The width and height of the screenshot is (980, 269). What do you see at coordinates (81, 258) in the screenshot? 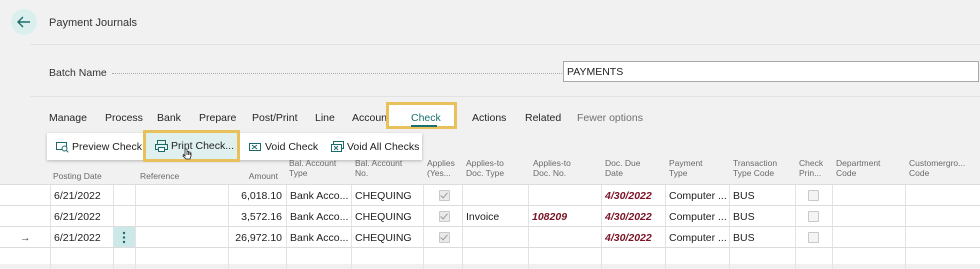
I see `posting-date-cell` at bounding box center [81, 258].